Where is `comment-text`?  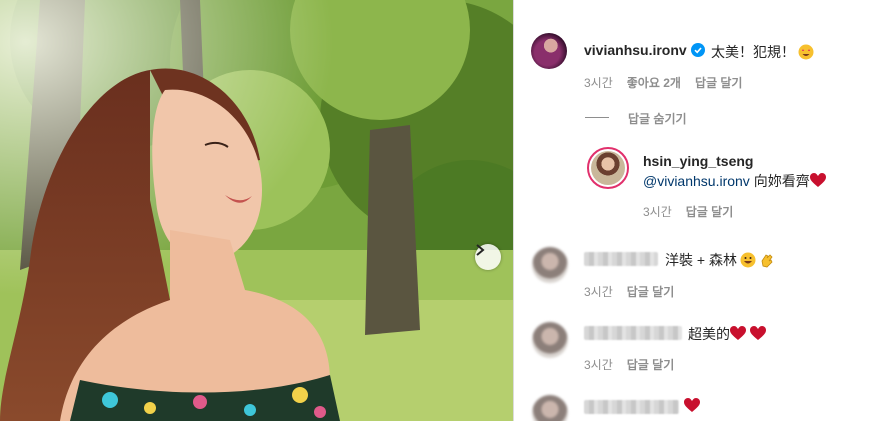 comment-text is located at coordinates (692, 406).